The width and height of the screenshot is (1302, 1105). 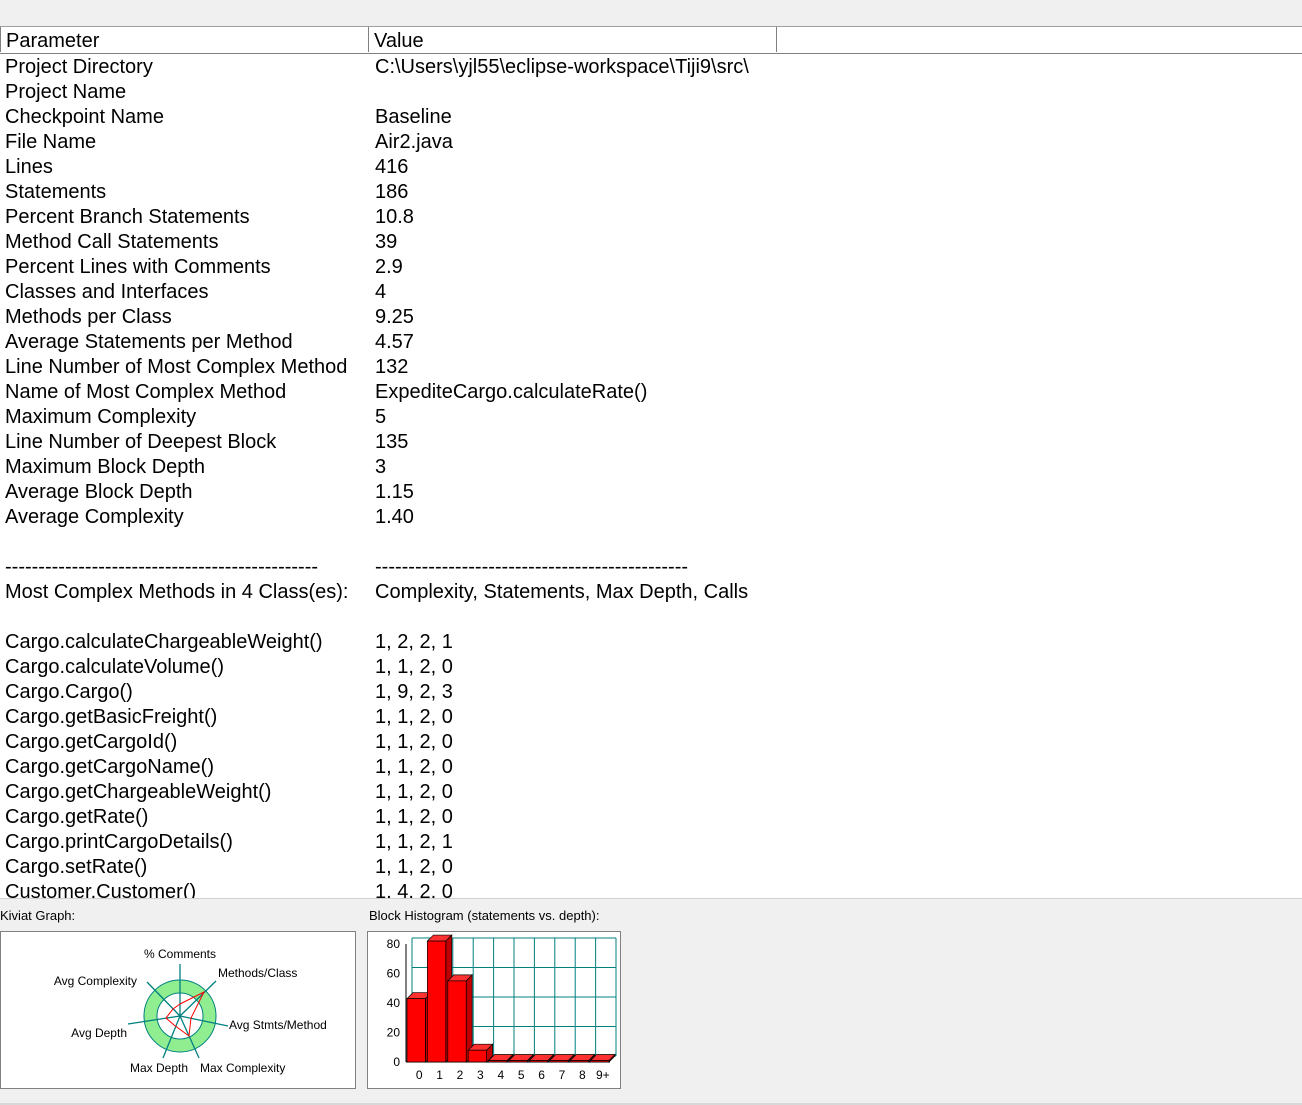 What do you see at coordinates (177, 592) in the screenshot?
I see `parameter-cell: Most Complex Methods in 4 Class(es):` at bounding box center [177, 592].